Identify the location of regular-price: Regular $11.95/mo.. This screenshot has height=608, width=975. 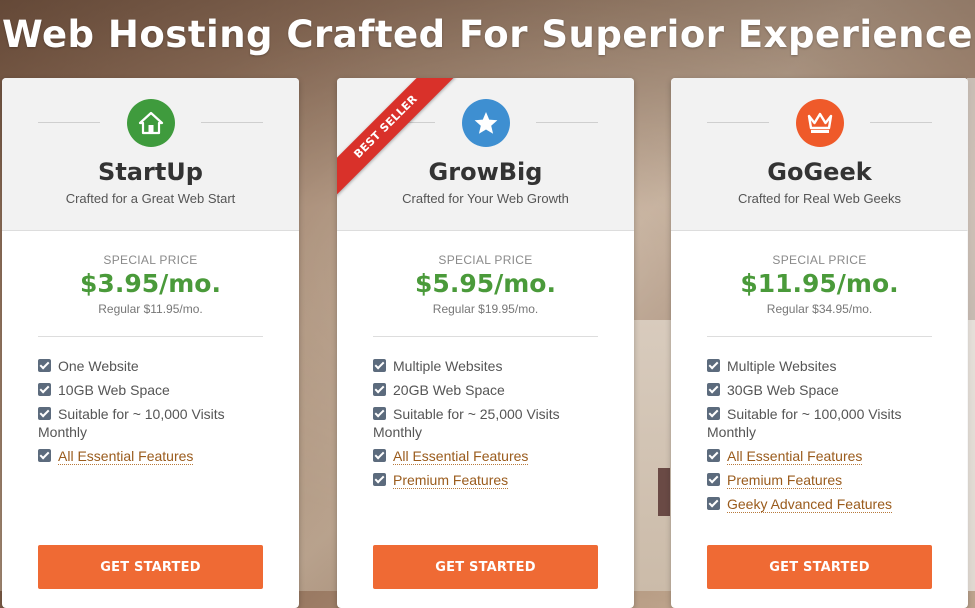
(150, 309).